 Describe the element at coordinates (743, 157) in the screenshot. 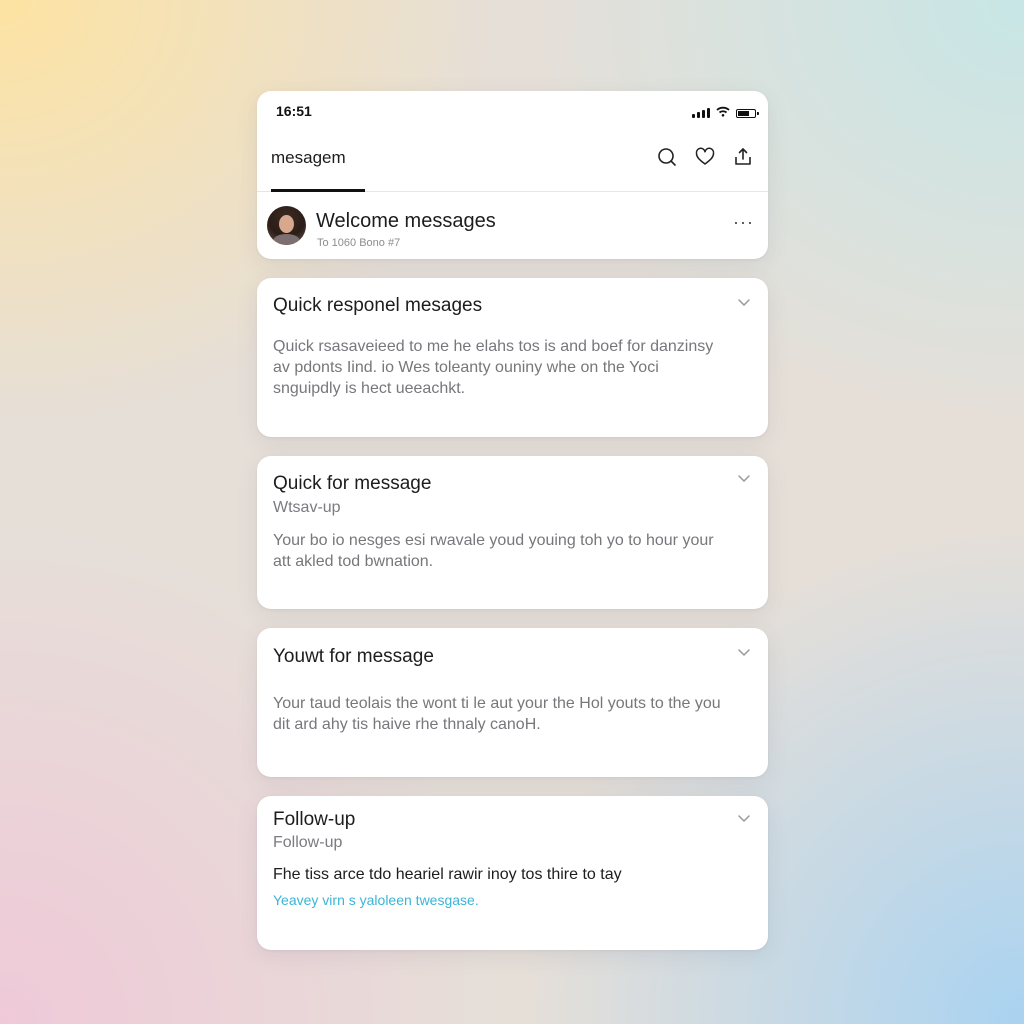

I see `share-icon` at that location.